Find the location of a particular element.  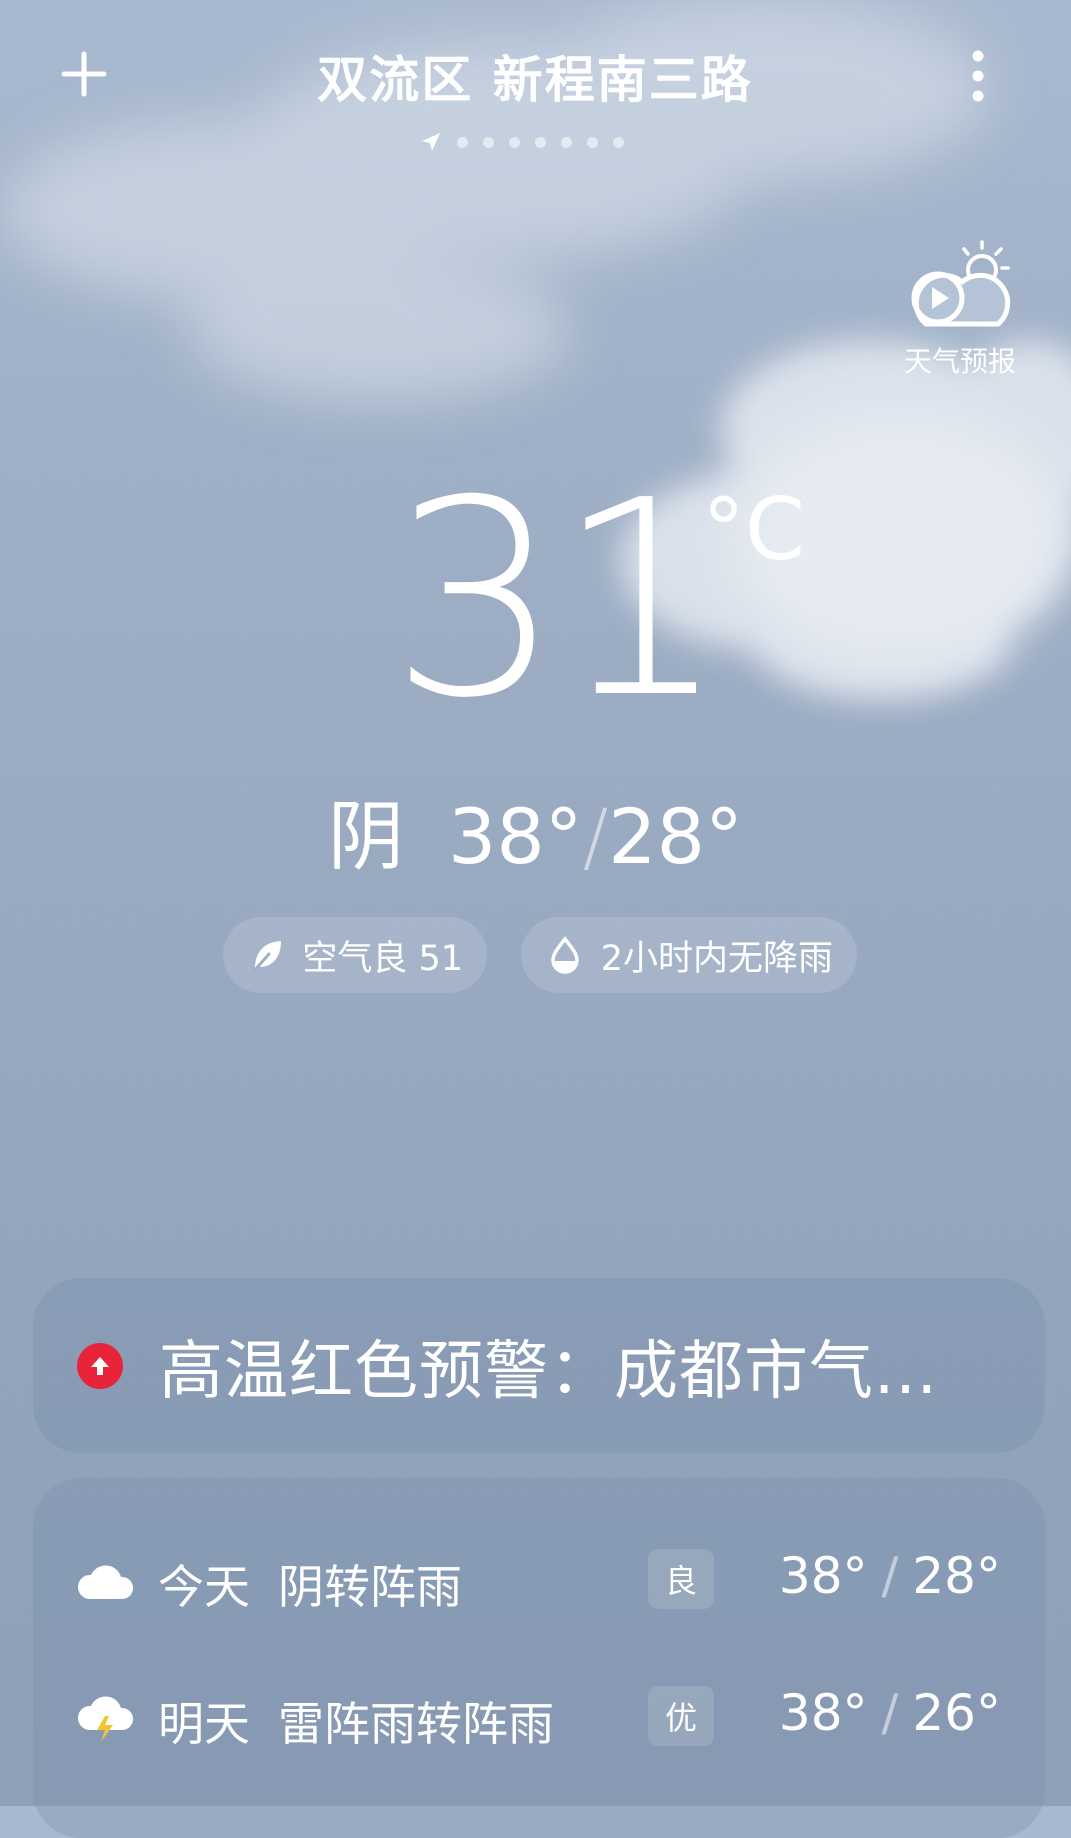

air-quality-chip: 空气良 51 is located at coordinates (355, 955).